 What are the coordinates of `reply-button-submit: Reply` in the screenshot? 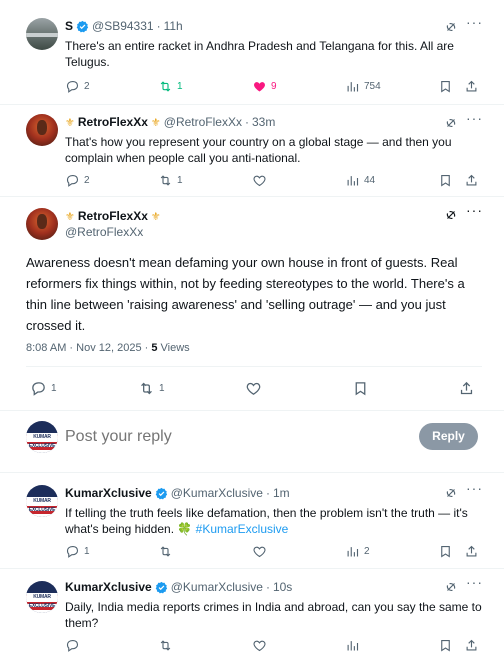 It's located at (448, 436).